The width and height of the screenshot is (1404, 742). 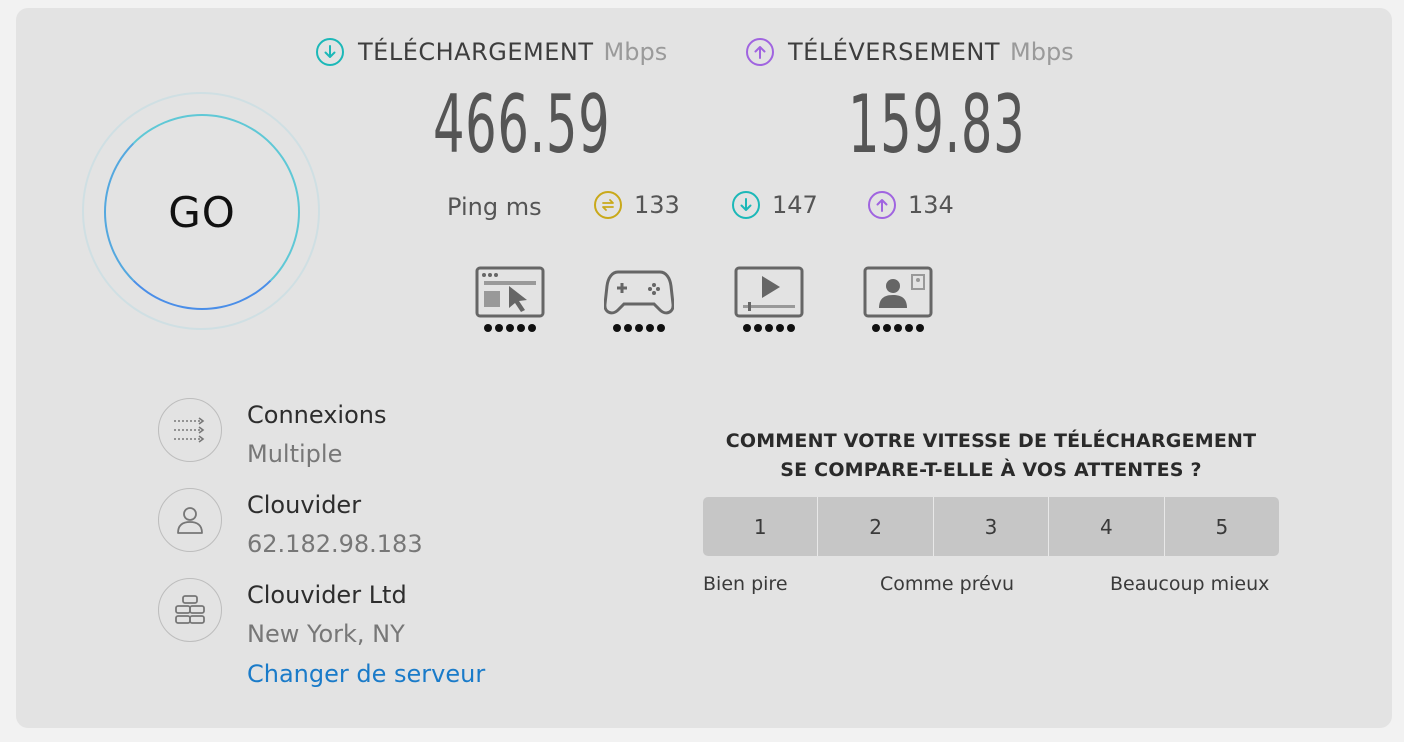 I want to click on rating-option-3: 3, so click(x=991, y=526).